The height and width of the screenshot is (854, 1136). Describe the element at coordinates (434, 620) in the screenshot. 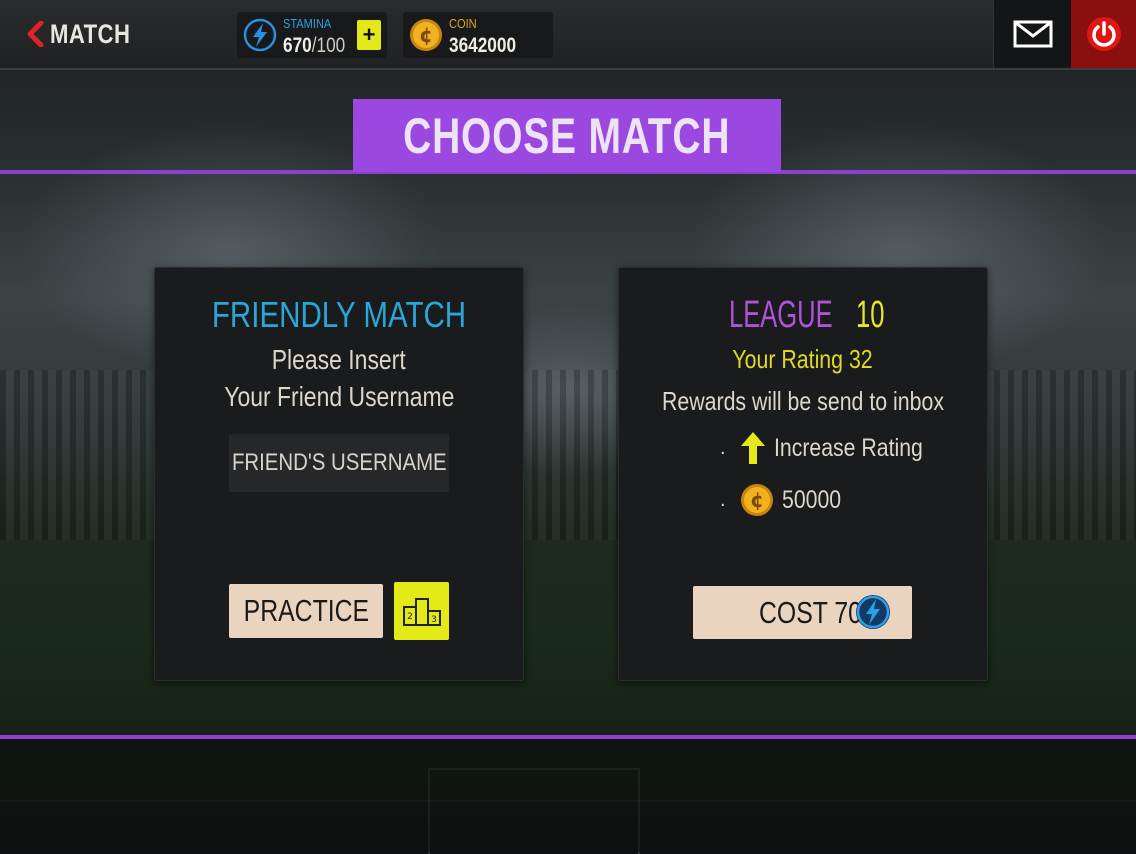

I see `svg-text: 3` at that location.